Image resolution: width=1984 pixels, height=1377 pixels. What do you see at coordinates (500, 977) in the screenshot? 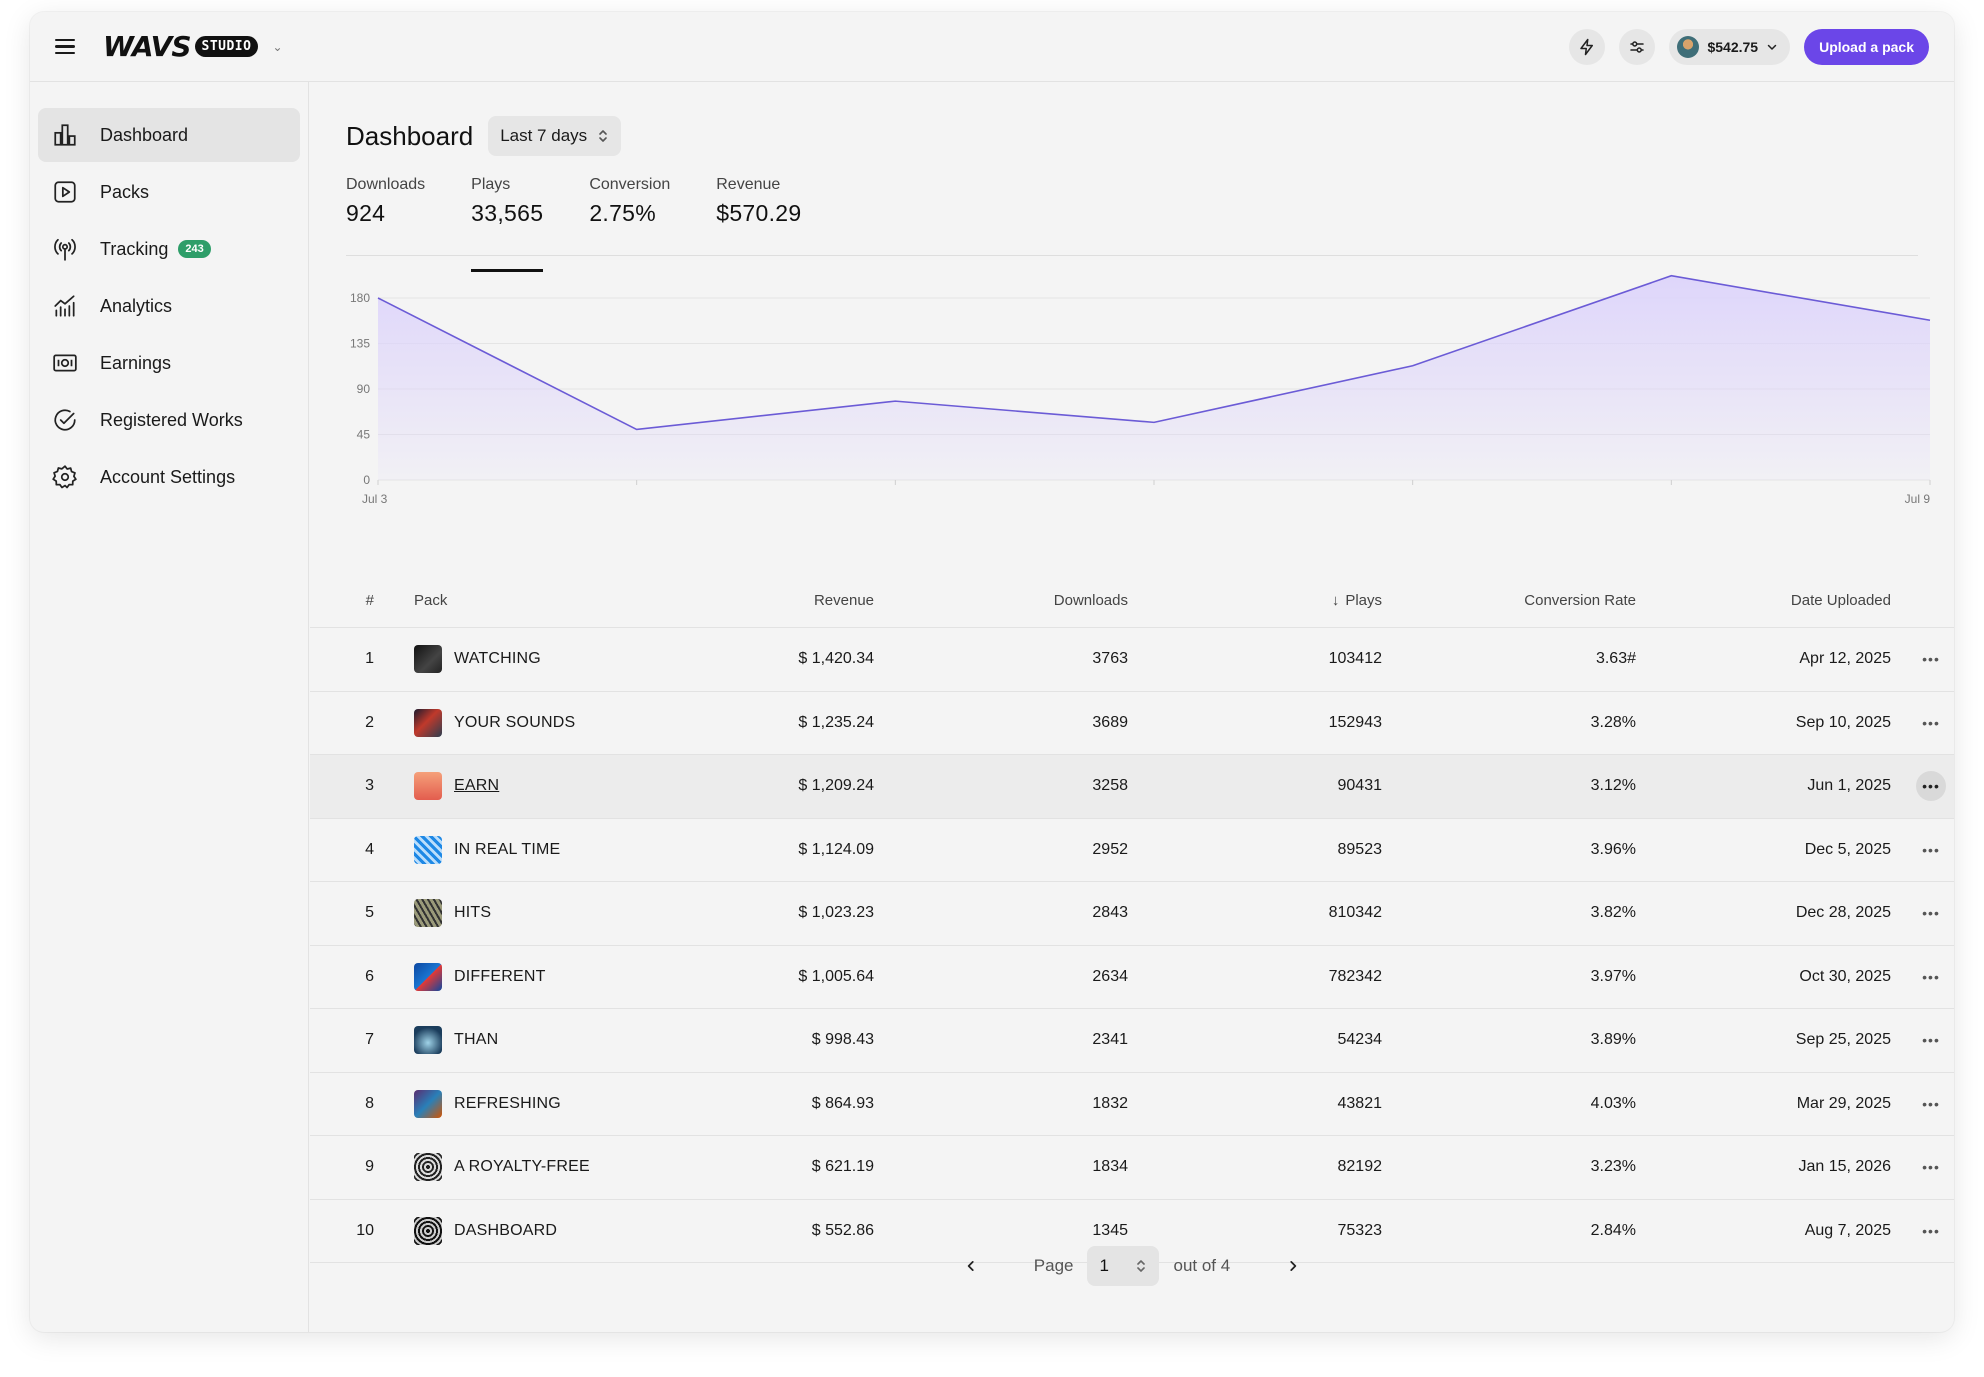
I see `pack-name-link: DIFFERENT` at bounding box center [500, 977].